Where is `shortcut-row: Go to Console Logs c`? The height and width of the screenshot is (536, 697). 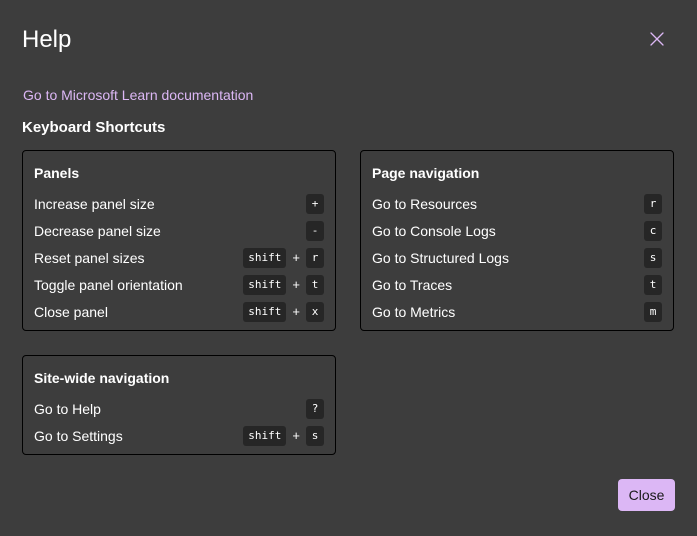
shortcut-row: Go to Console Logs c is located at coordinates (517, 230).